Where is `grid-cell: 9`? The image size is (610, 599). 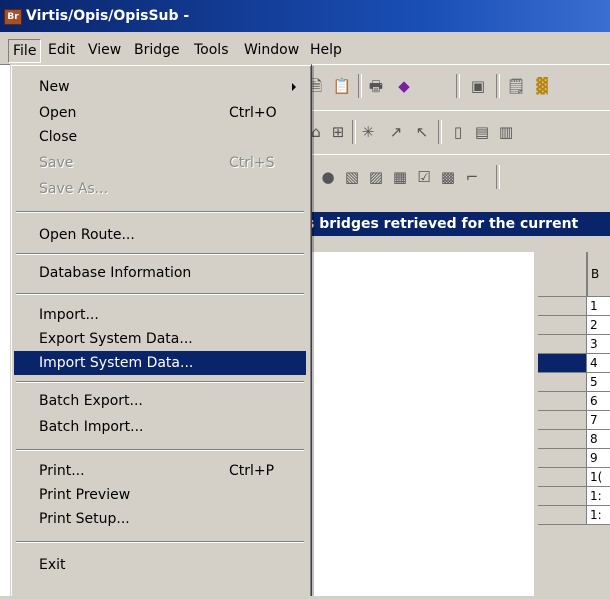 grid-cell: 9 is located at coordinates (598, 458).